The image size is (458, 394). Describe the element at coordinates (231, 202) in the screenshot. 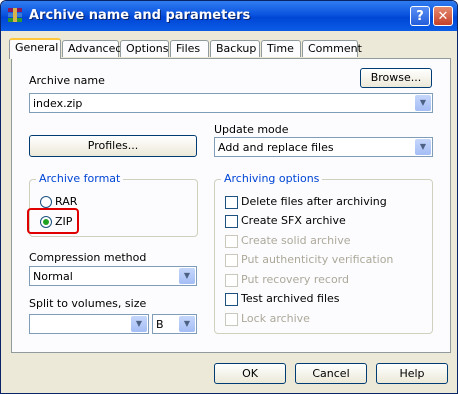

I see `delete-files-checkbox` at that location.